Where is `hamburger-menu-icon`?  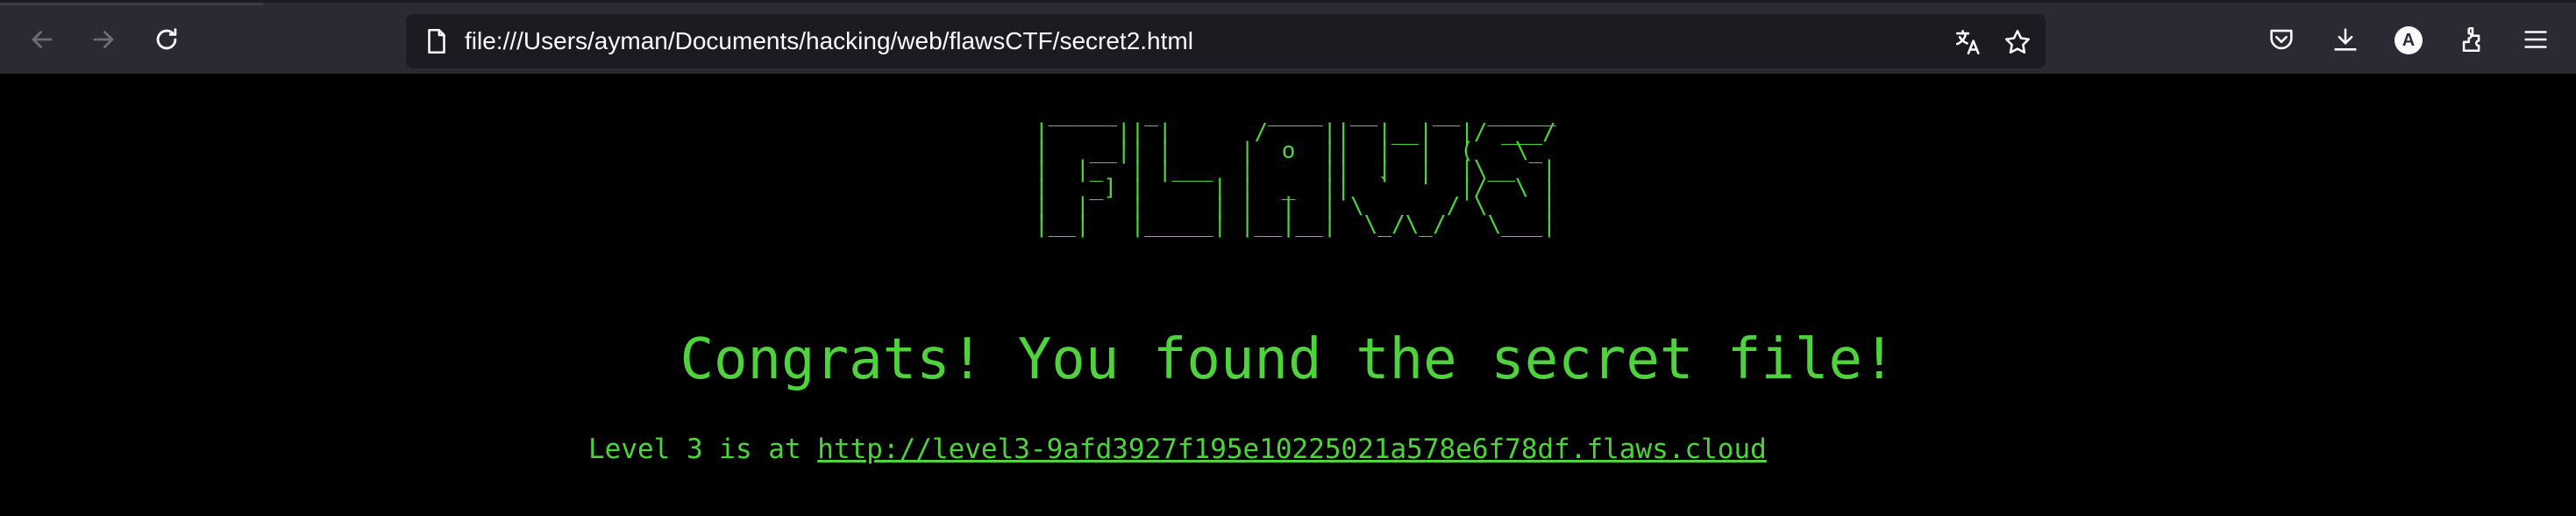
hamburger-menu-icon is located at coordinates (2535, 39).